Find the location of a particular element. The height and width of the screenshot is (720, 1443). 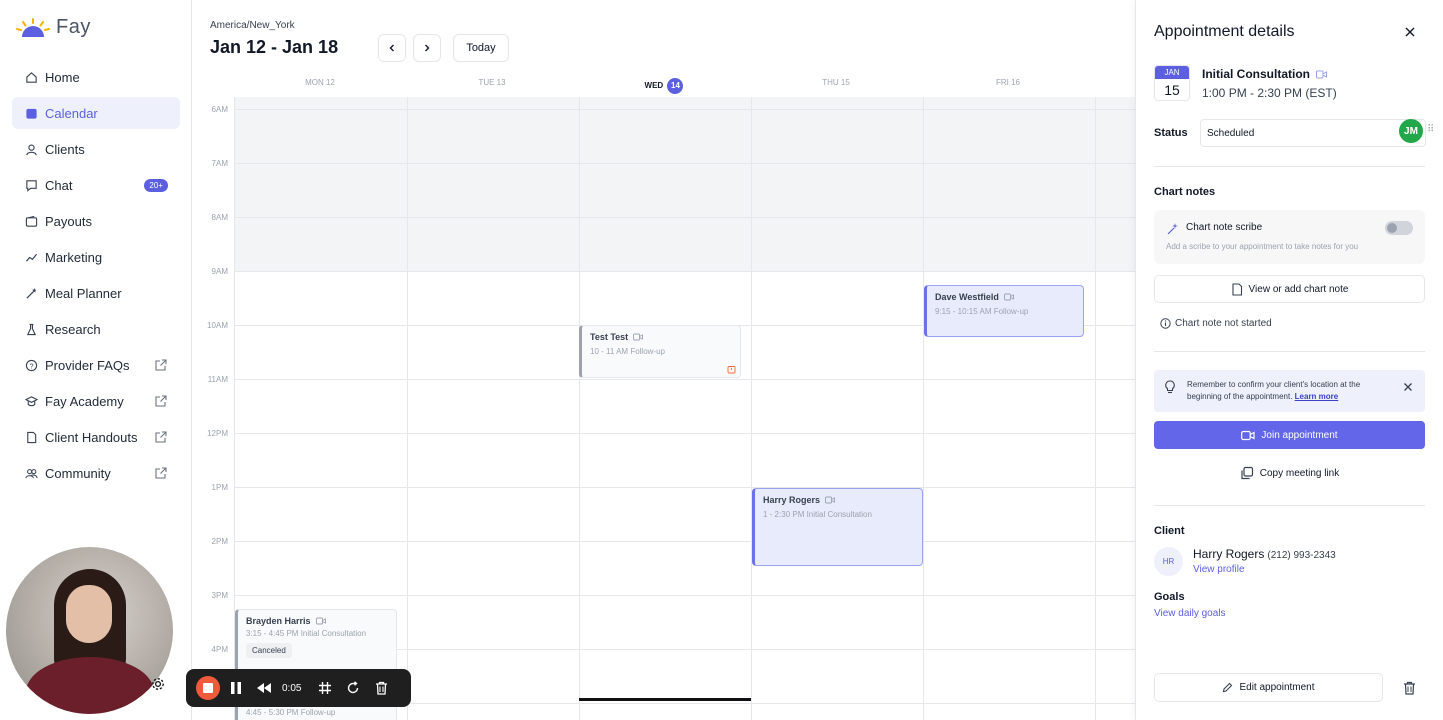

event-title: Test Test is located at coordinates (609, 337).